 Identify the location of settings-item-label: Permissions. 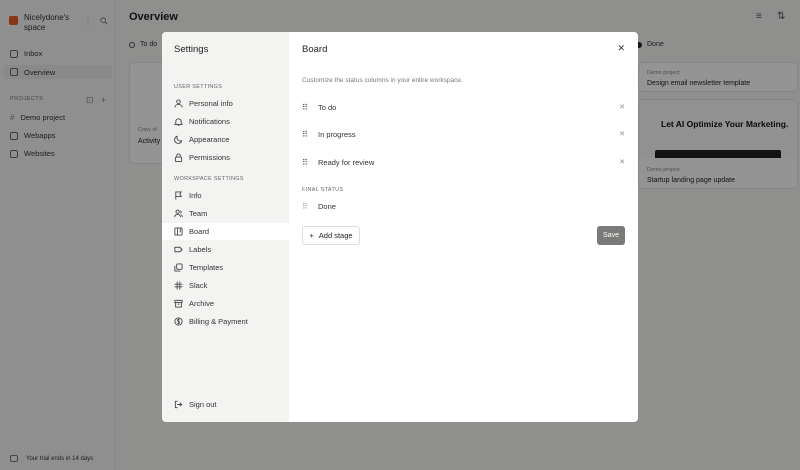
(209, 157).